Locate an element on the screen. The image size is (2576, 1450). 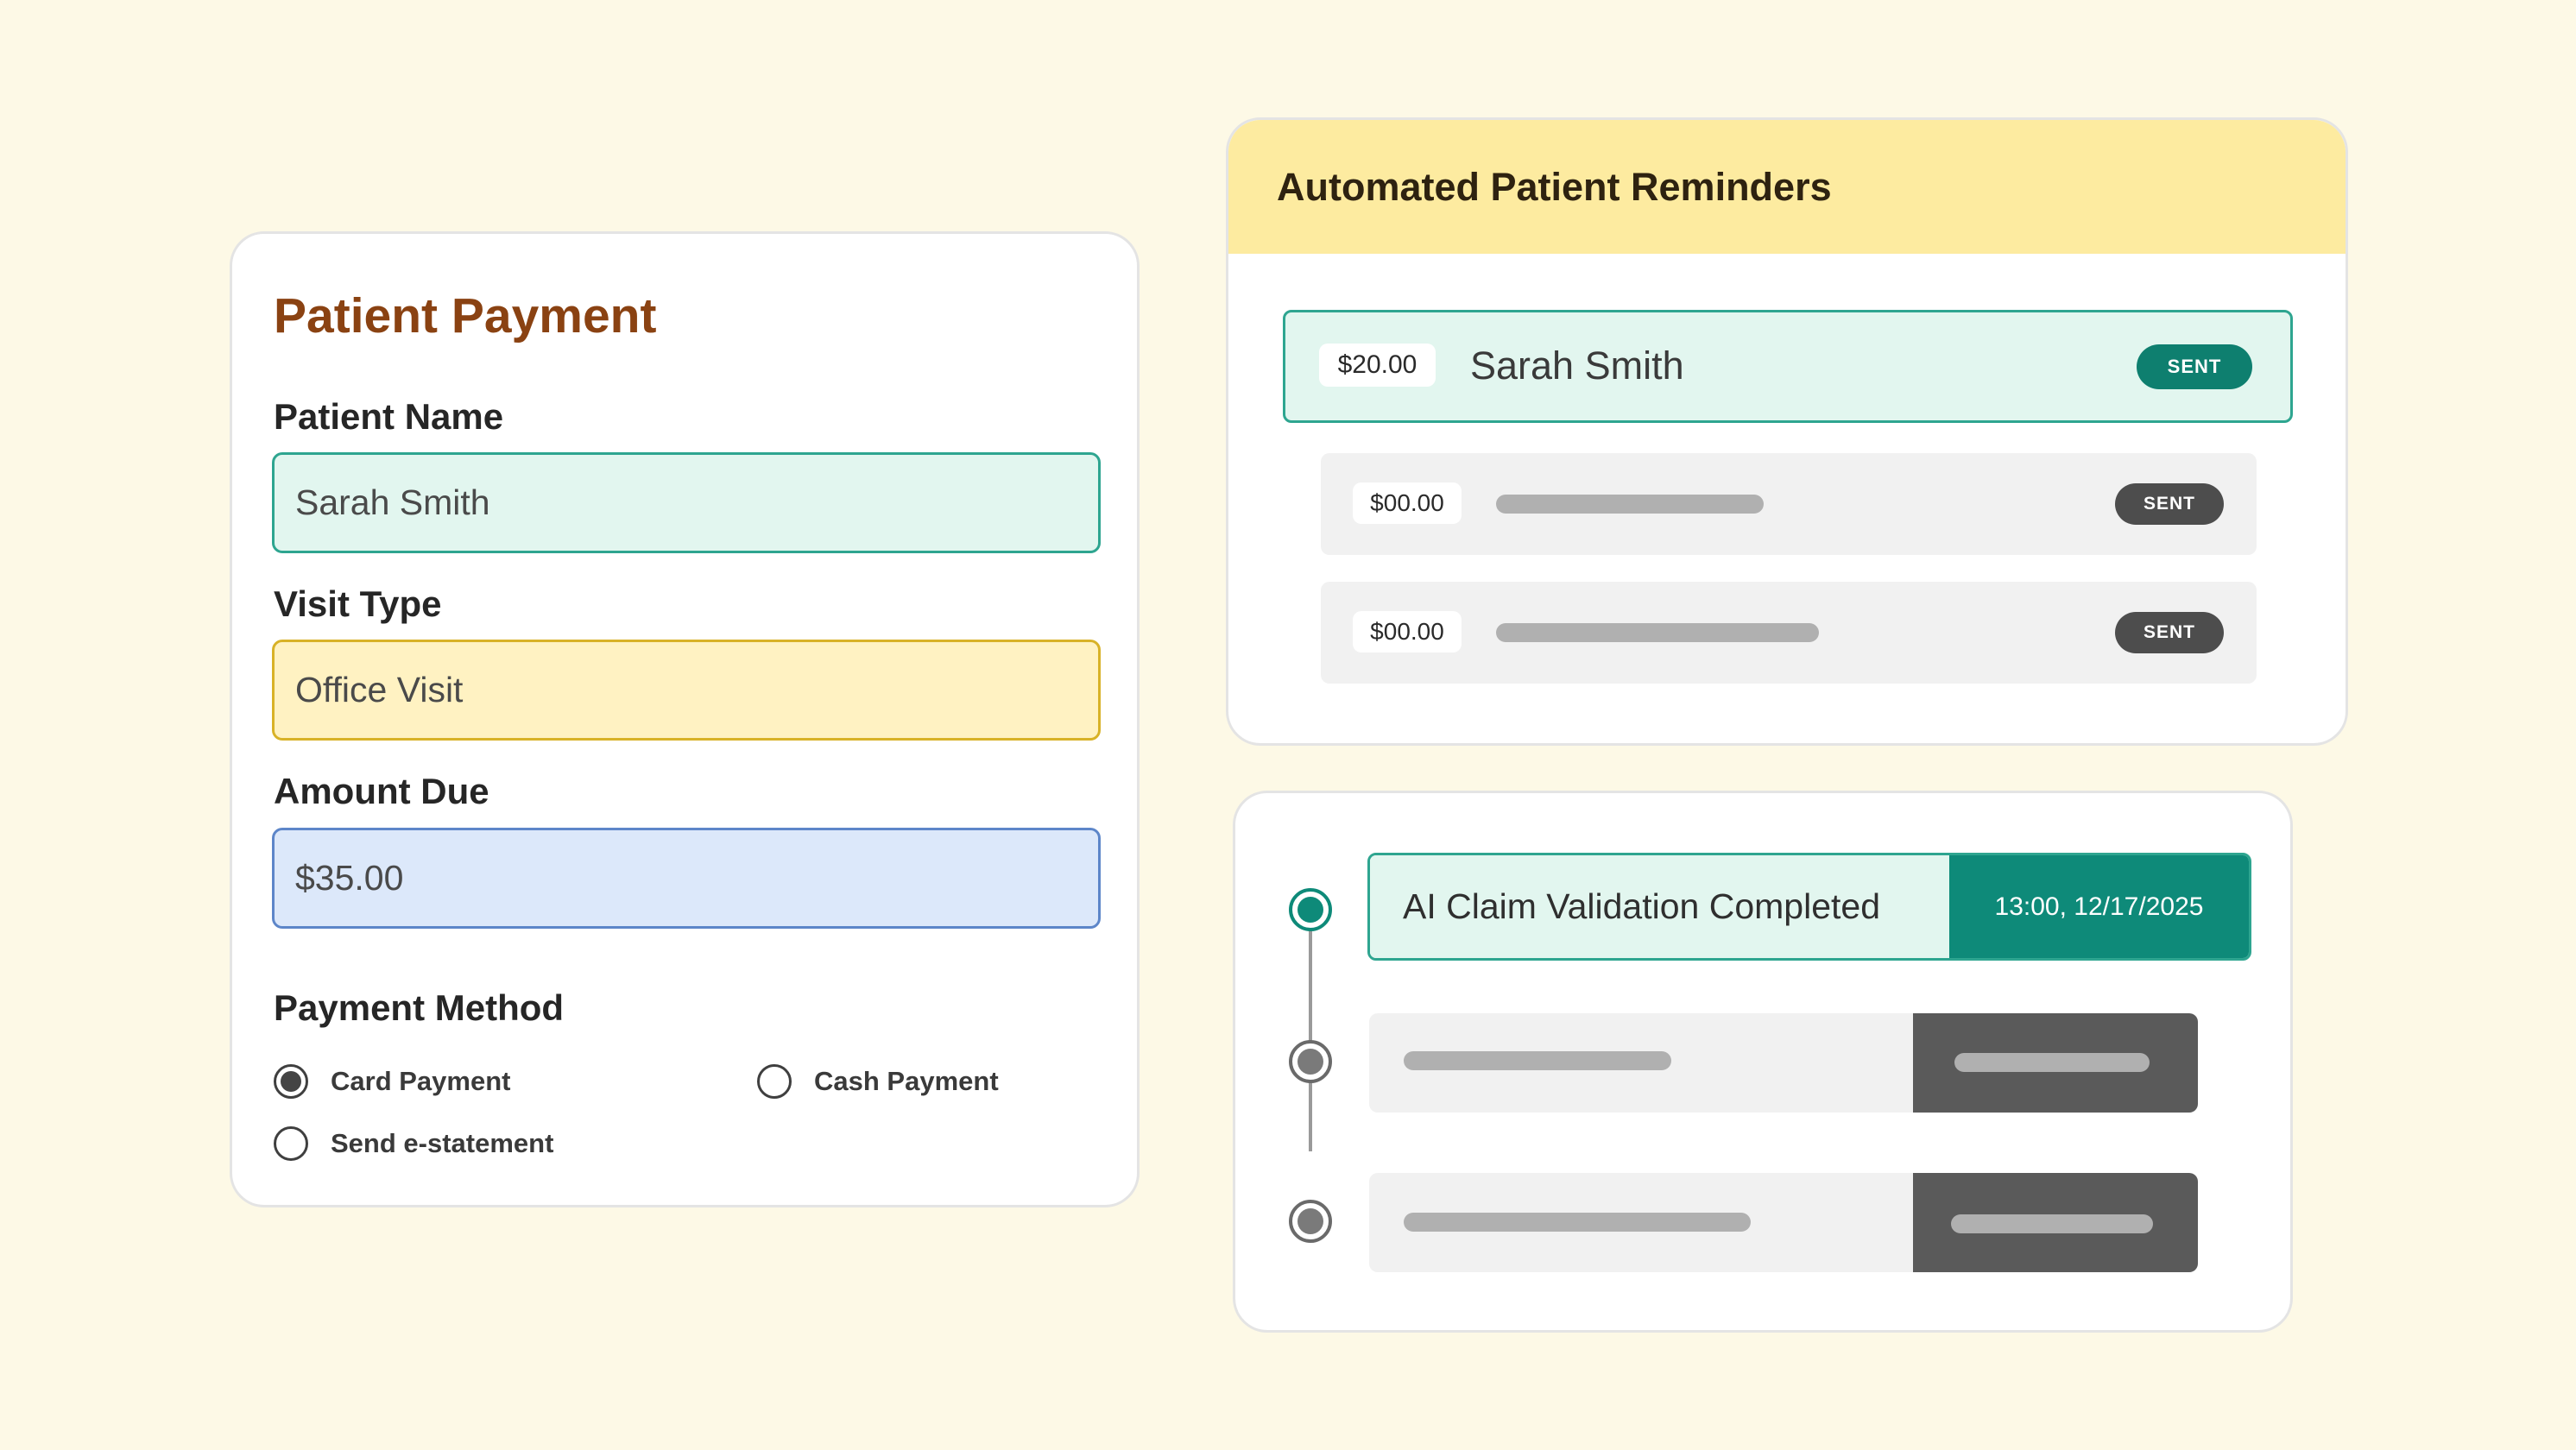
timeline-connector is located at coordinates (1310, 1030).